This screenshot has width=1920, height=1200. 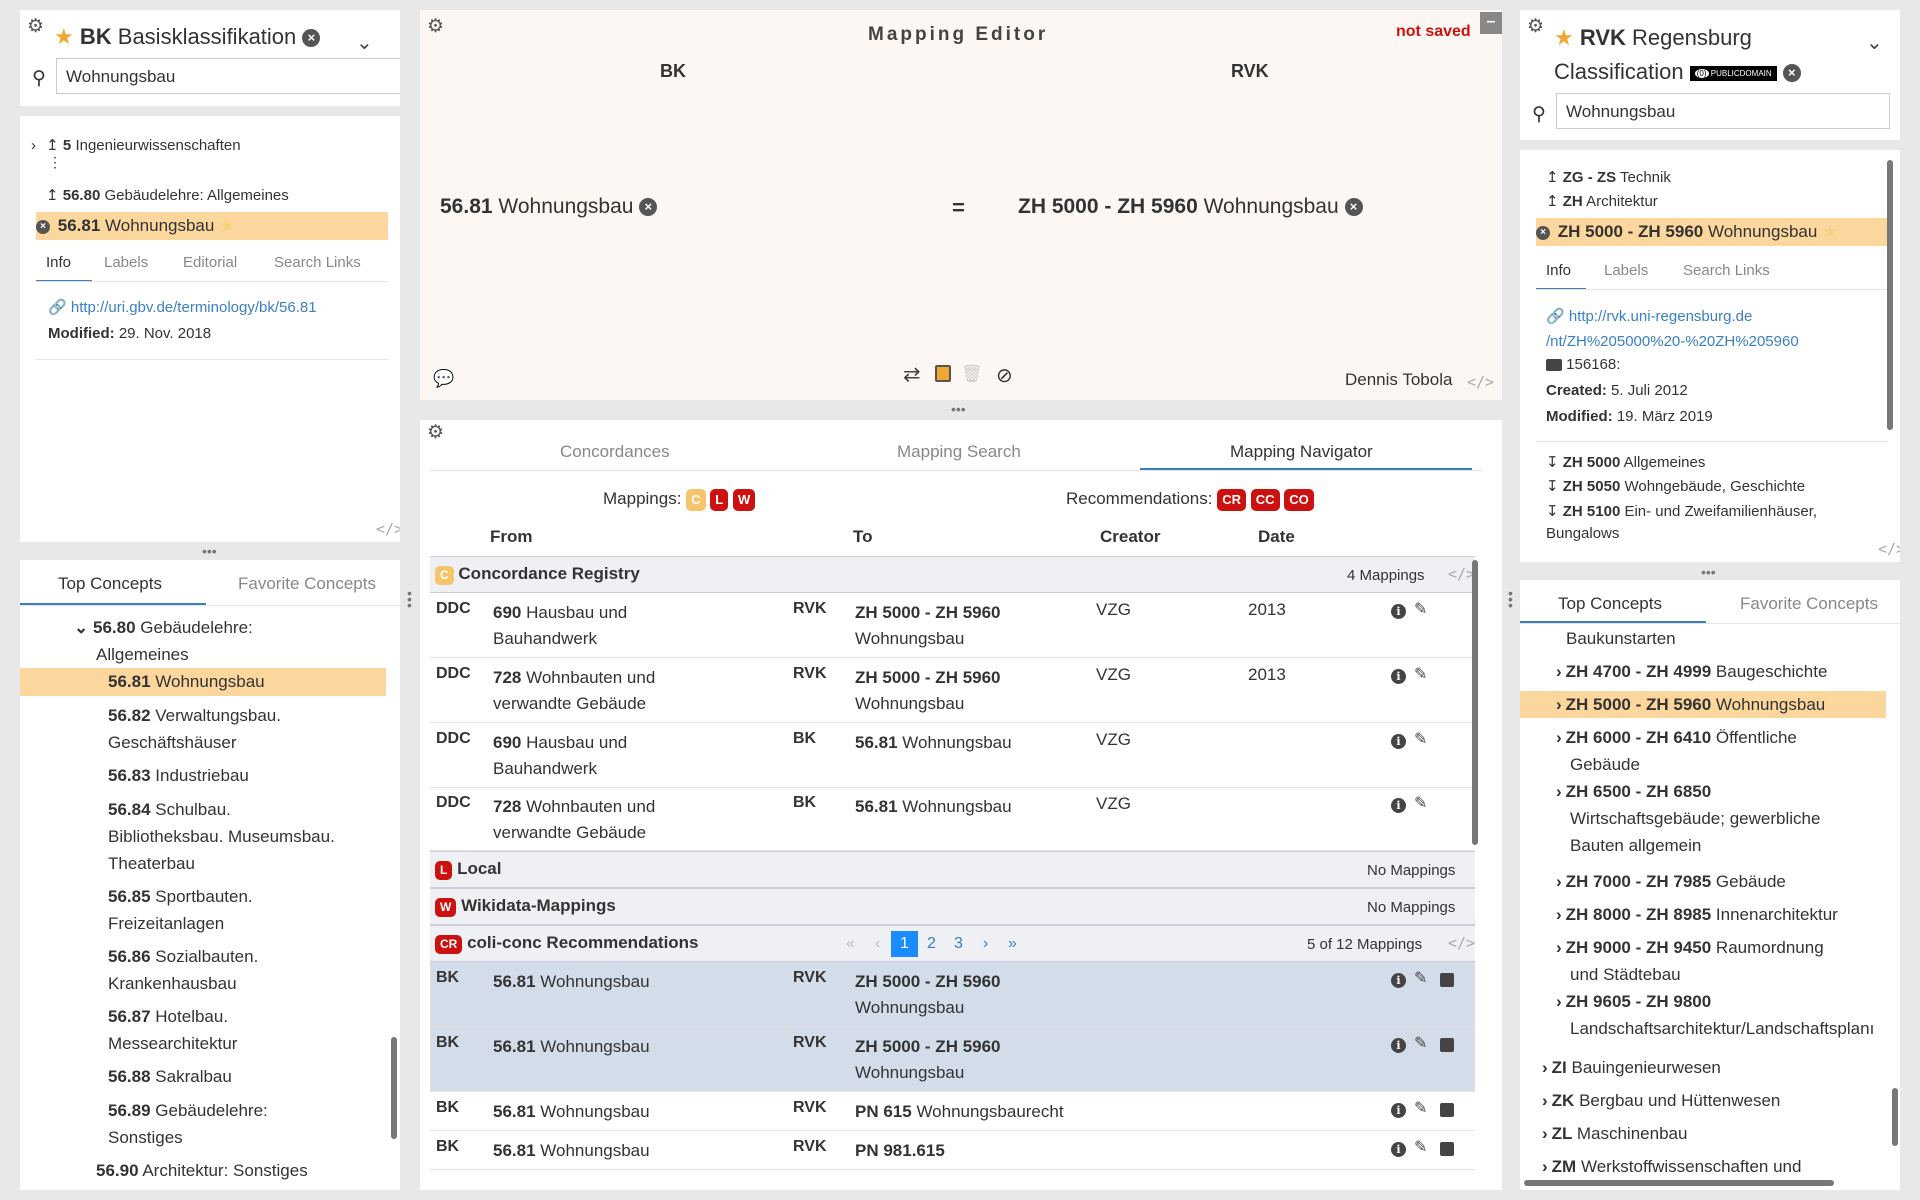 What do you see at coordinates (203, 682) in the screenshot?
I see `list-item-selected: 56.81 Wohnungsbau` at bounding box center [203, 682].